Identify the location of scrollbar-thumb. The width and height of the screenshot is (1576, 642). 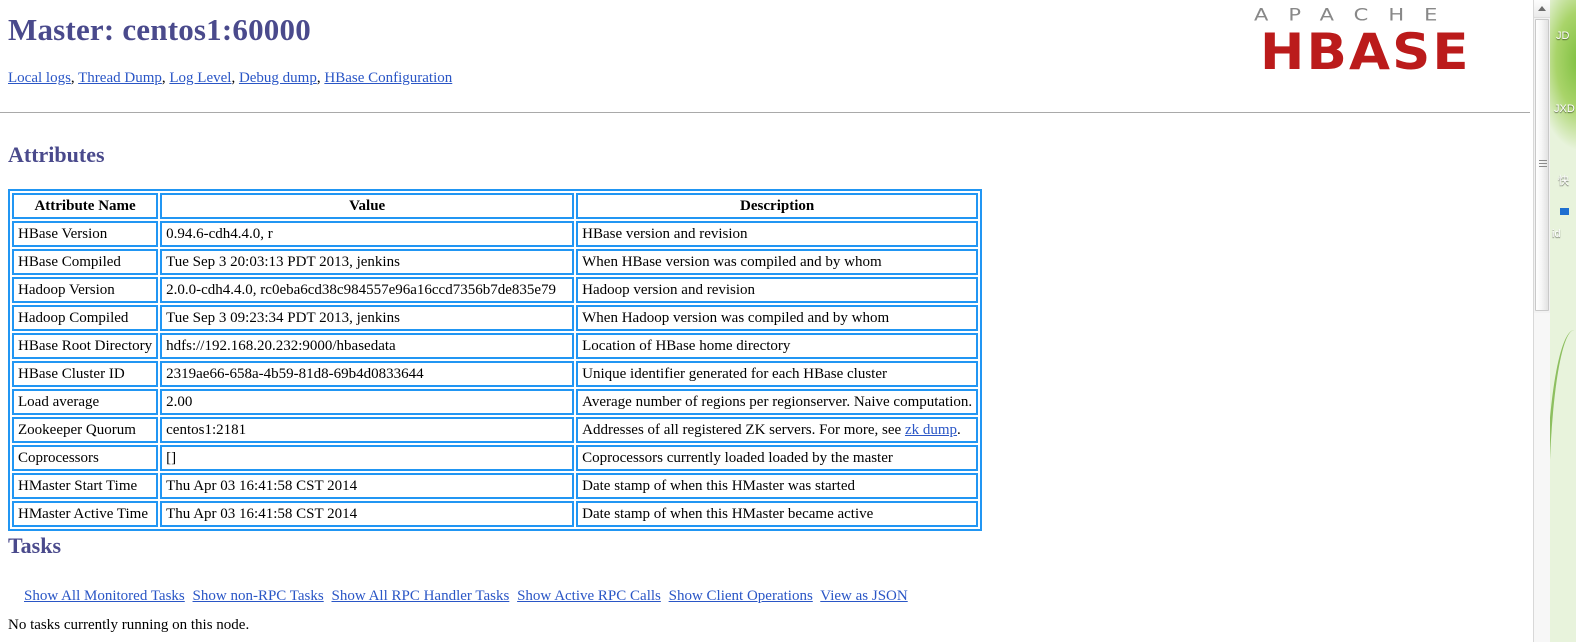
(1542, 165).